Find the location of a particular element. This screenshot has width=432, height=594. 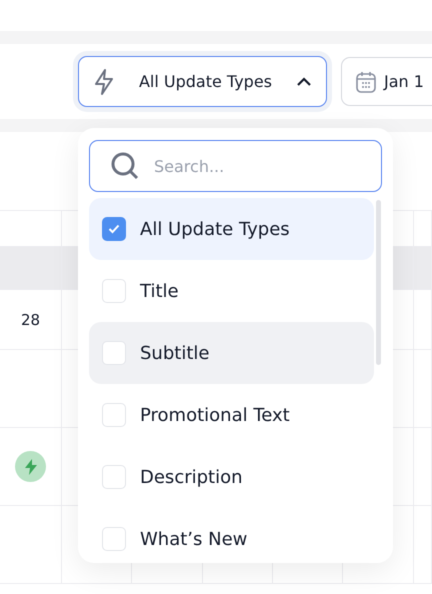

date-range-button: Jan 1 is located at coordinates (386, 81).